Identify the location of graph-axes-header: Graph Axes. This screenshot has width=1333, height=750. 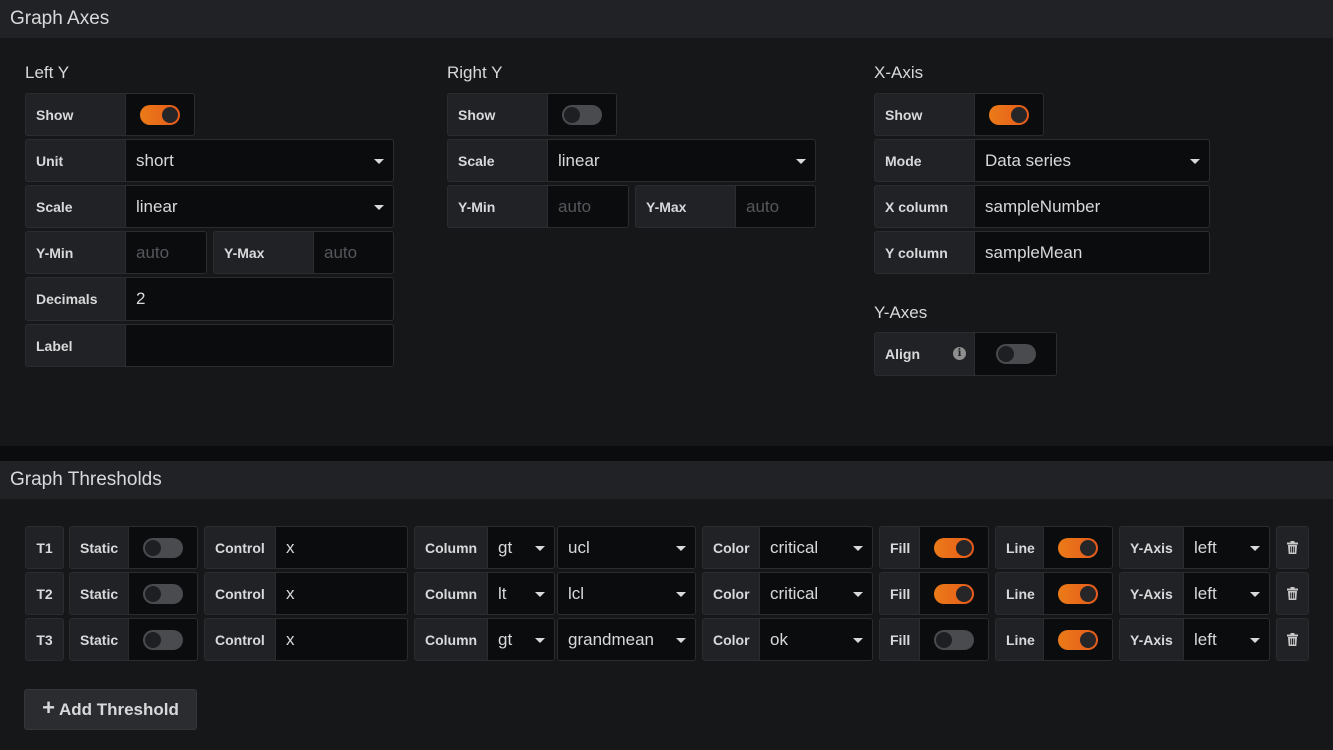
(666, 19).